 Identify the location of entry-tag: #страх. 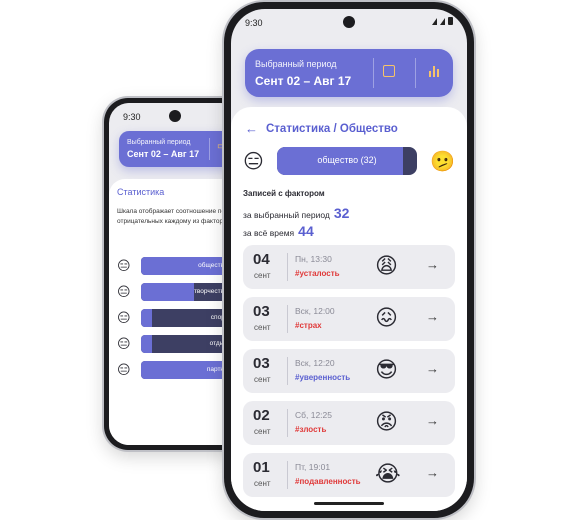
(308, 325).